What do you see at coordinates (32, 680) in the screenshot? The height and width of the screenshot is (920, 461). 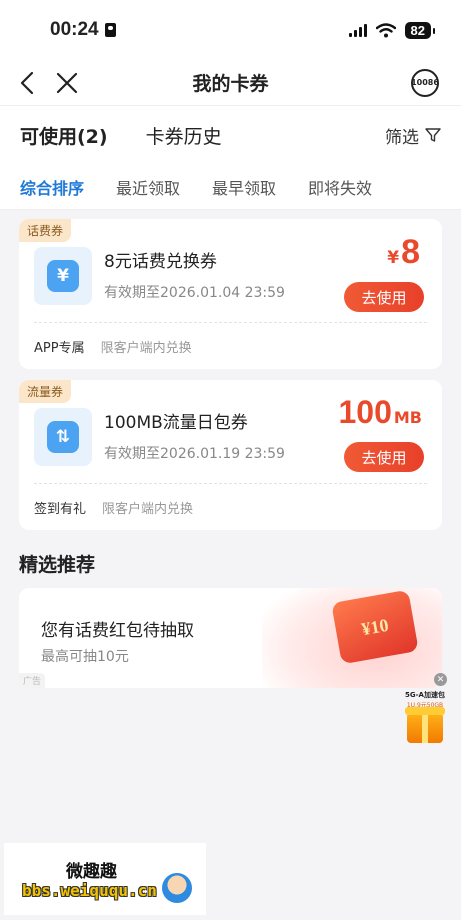 I see `ad-label: 广告` at bounding box center [32, 680].